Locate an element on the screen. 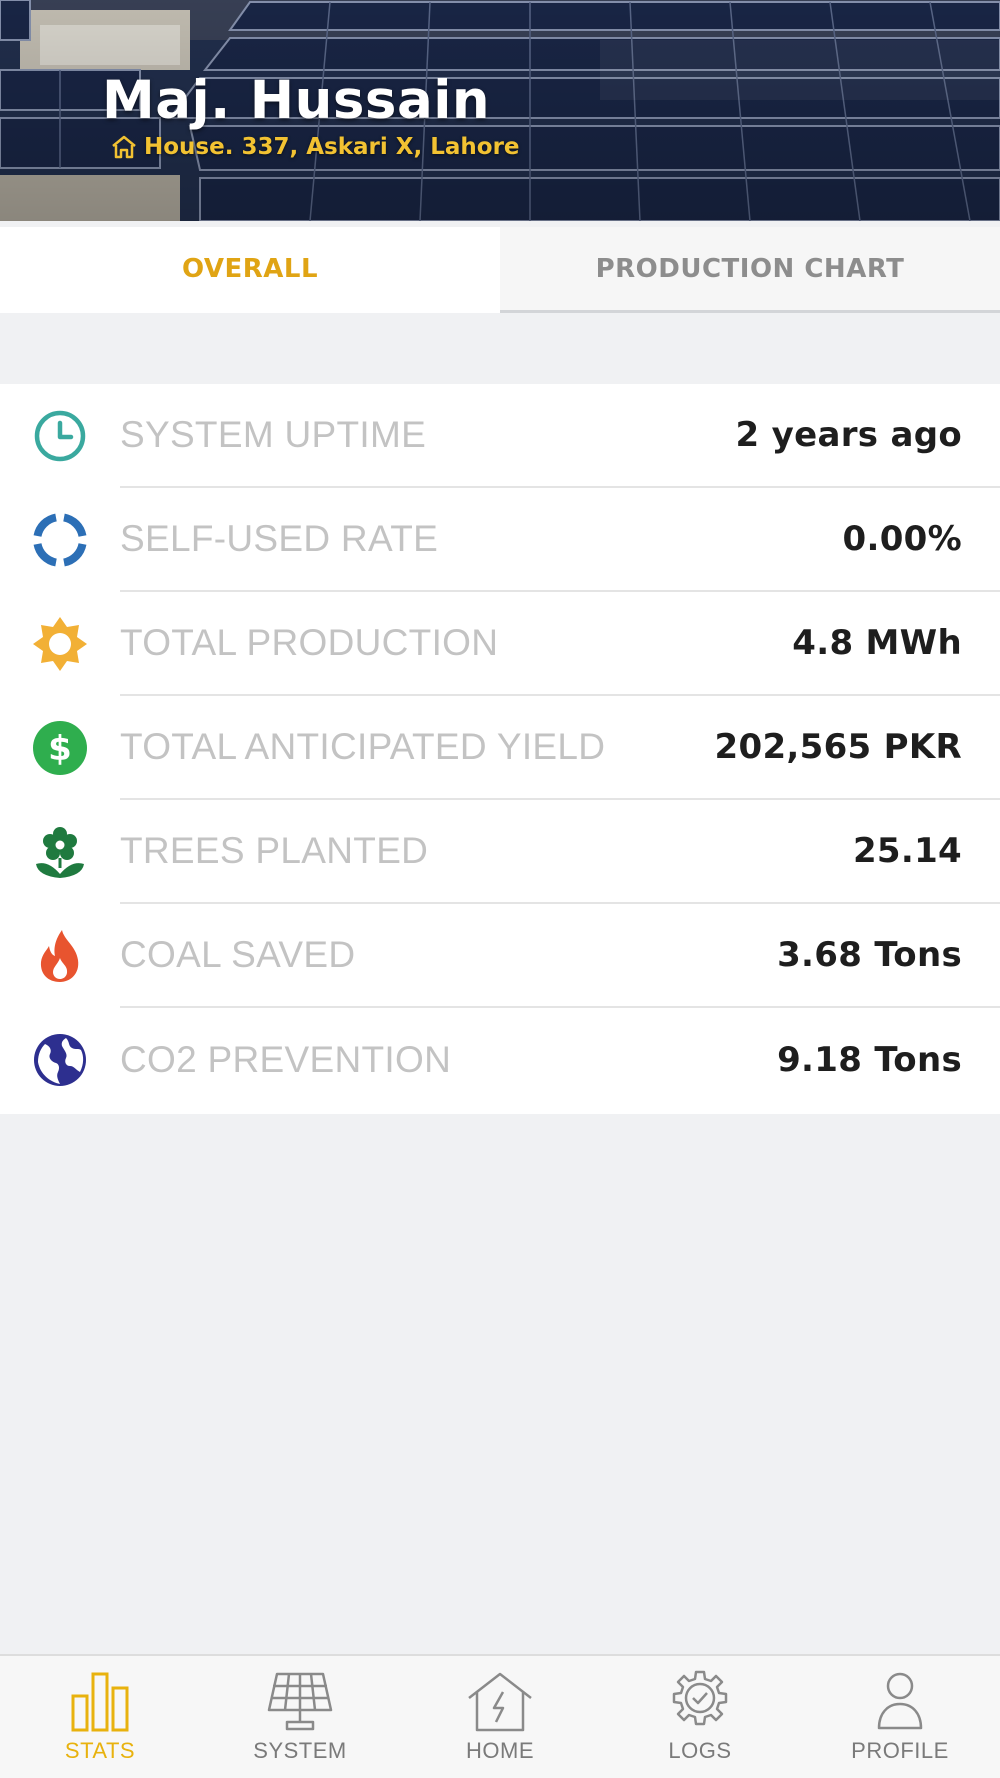 This screenshot has height=1778, width=1000. nav-label: HOME is located at coordinates (500, 1750).